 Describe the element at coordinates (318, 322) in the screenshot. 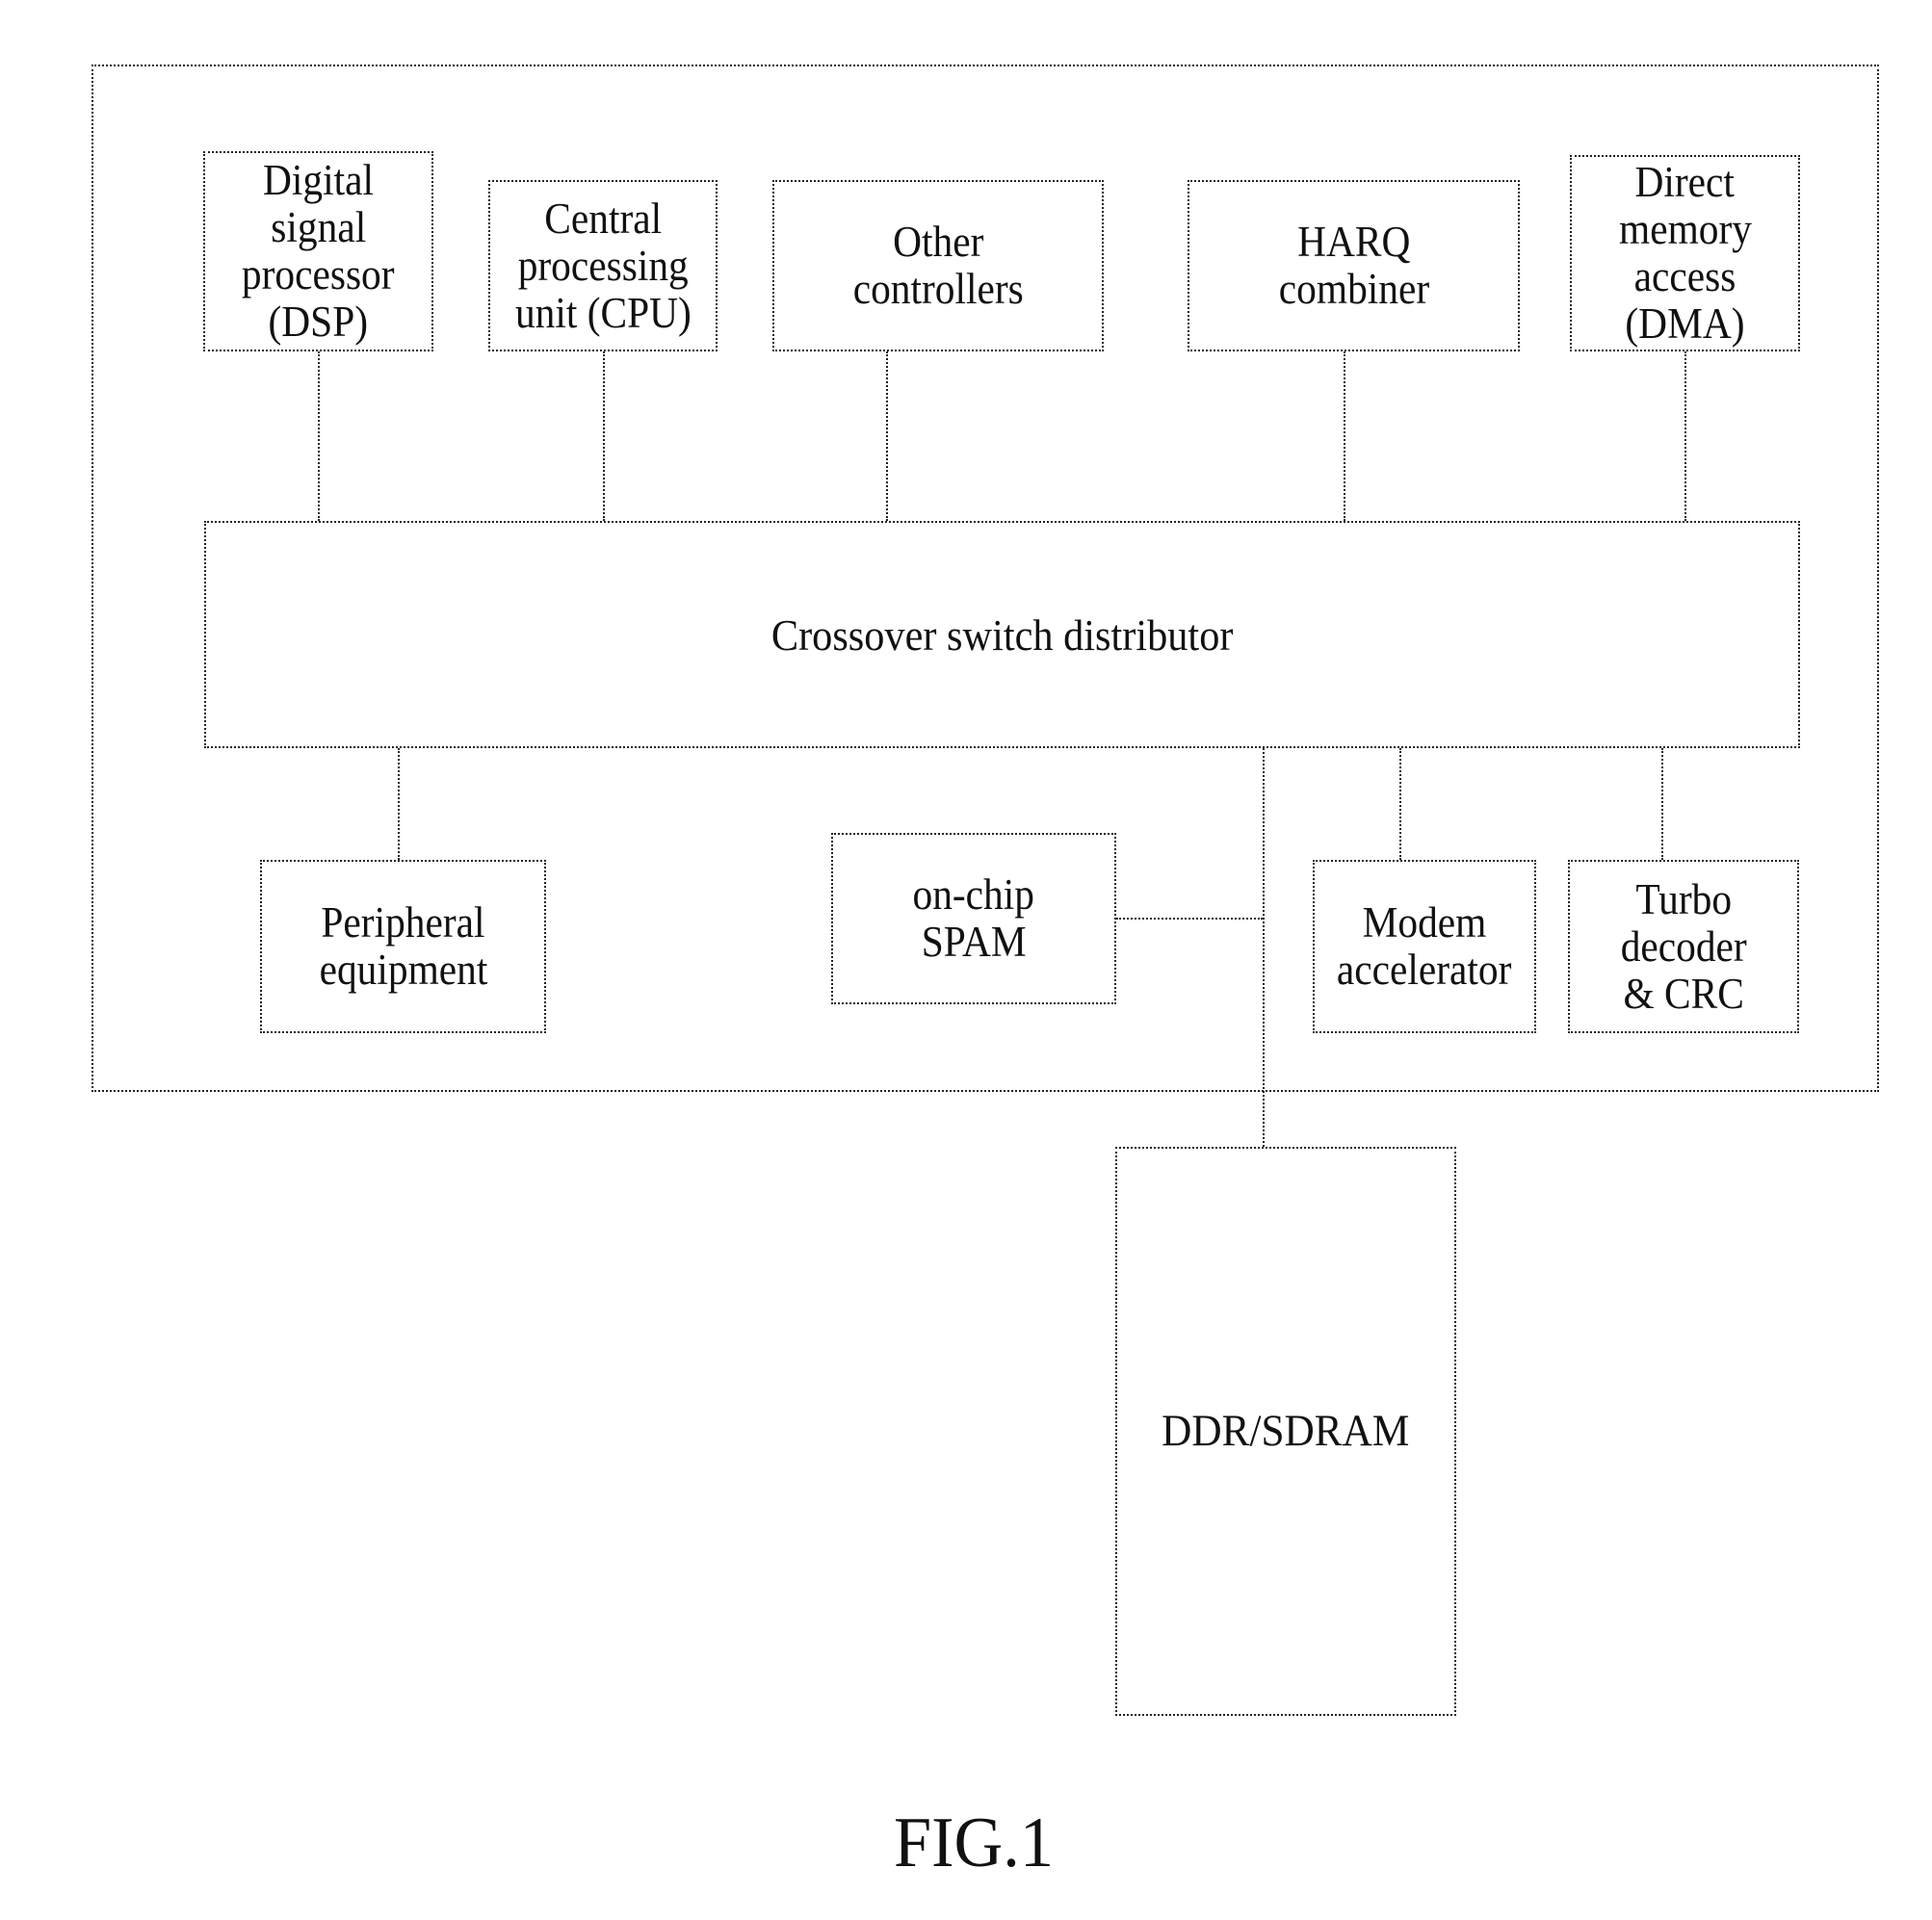

I see `block-dsp-label-line: (DSP)` at that location.